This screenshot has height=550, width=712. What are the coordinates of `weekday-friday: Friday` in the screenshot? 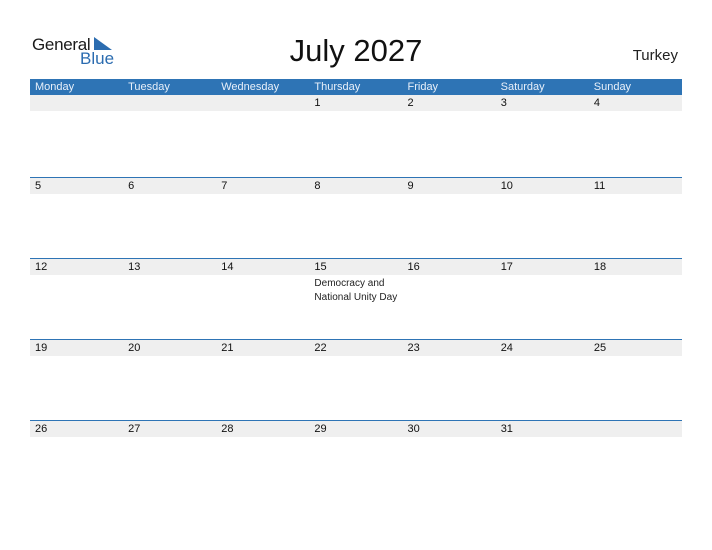 It's located at (423, 87).